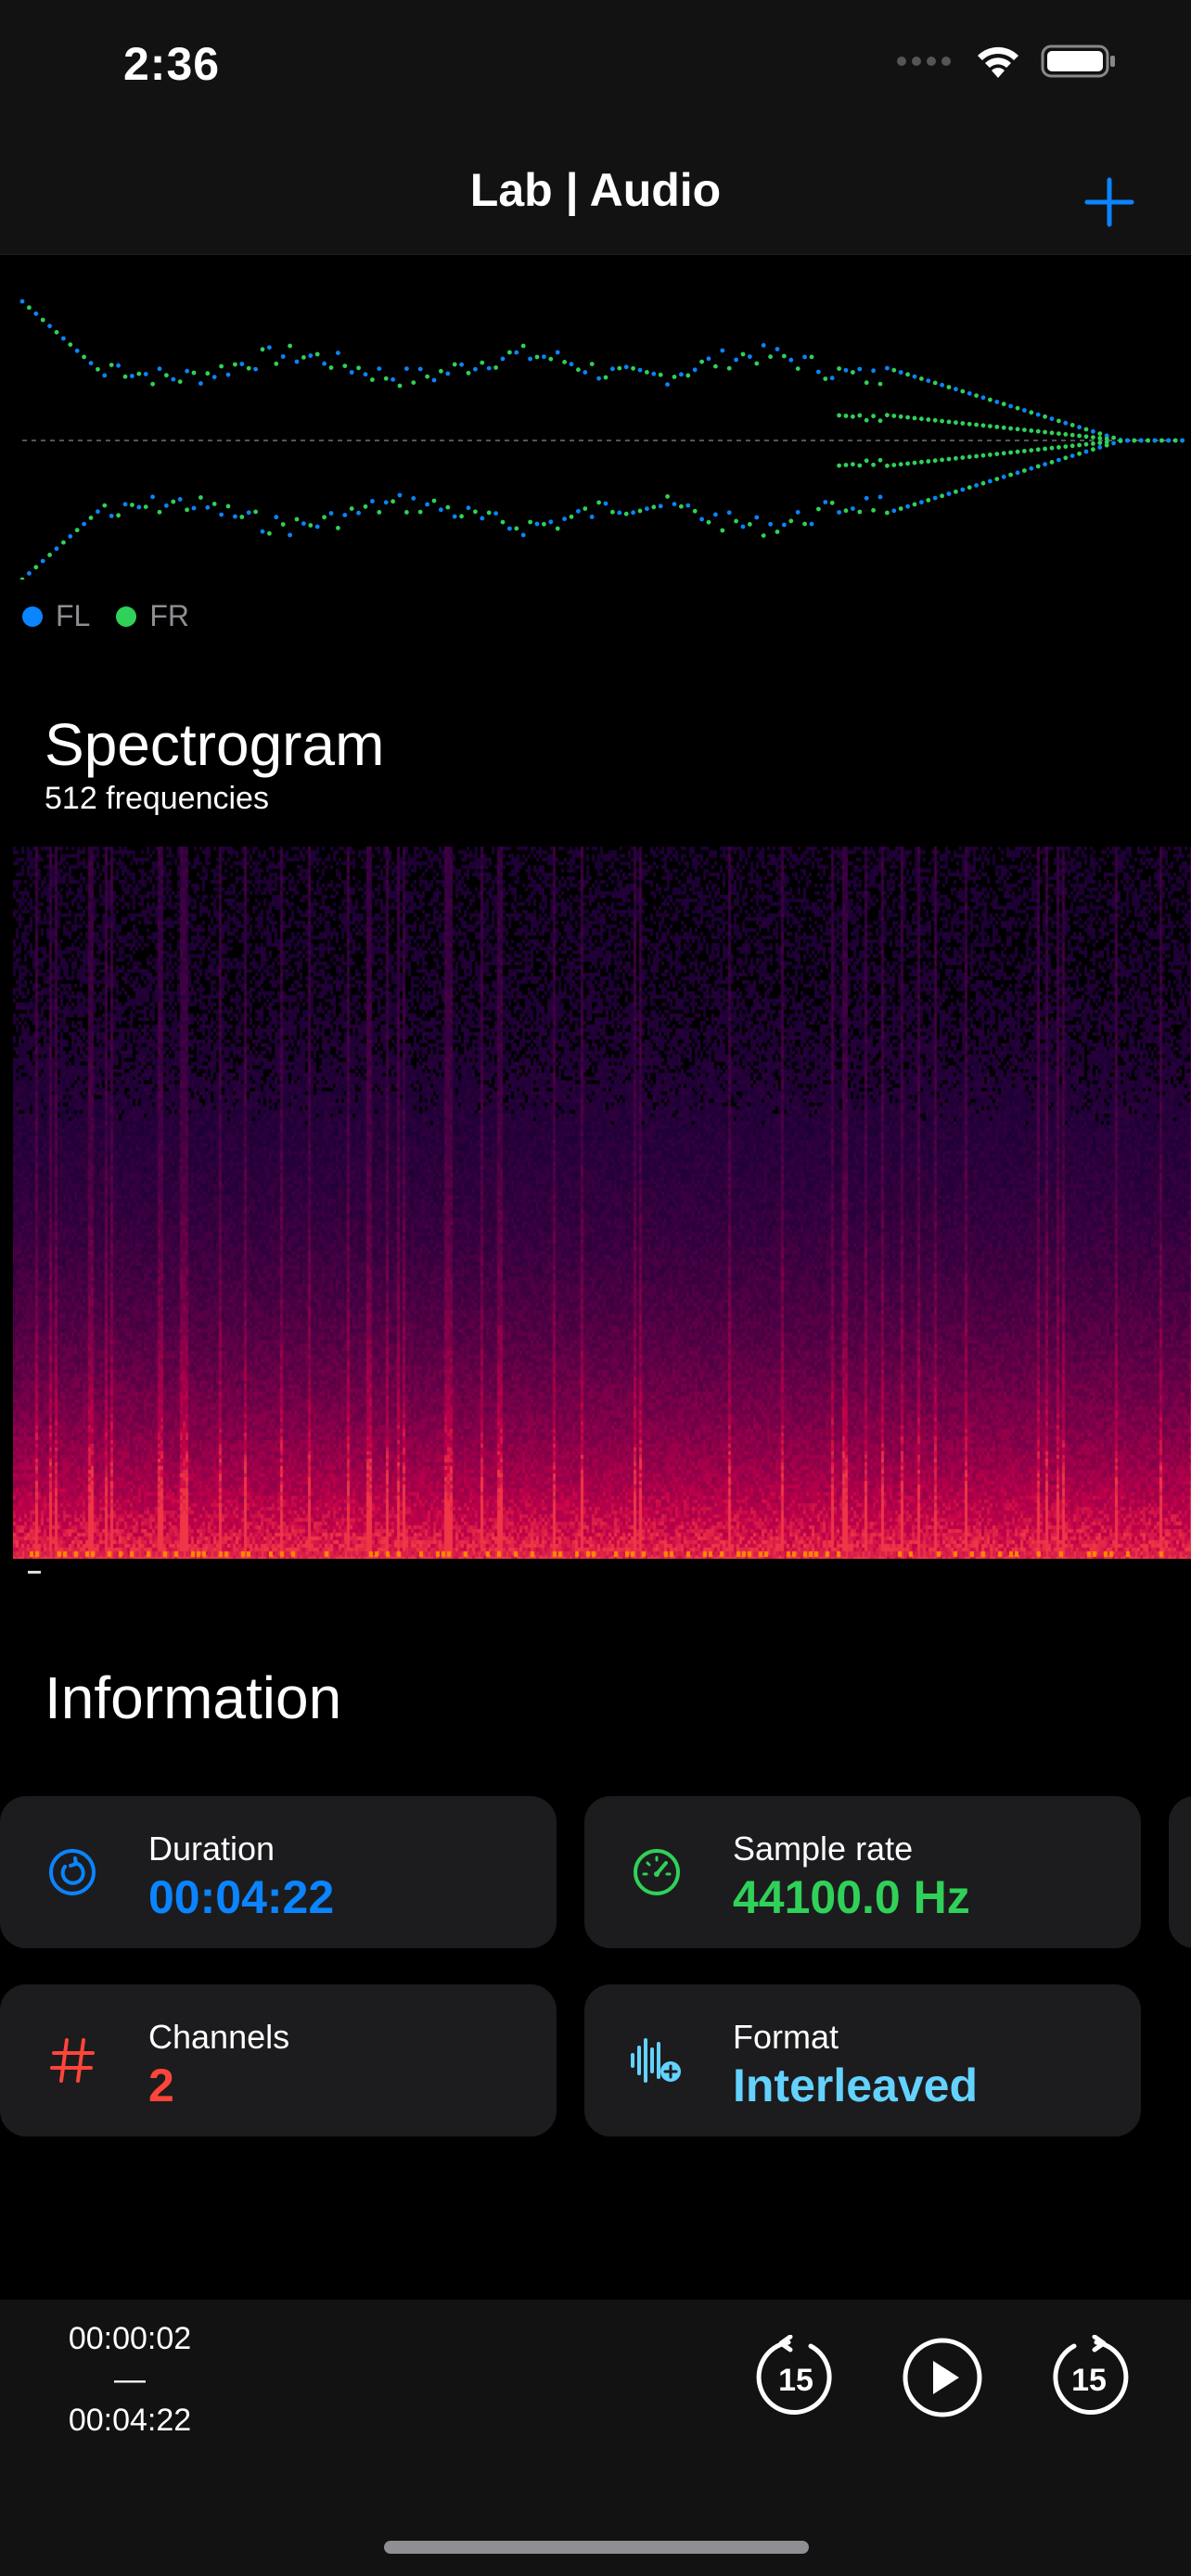 The image size is (1191, 2576). Describe the element at coordinates (823, 1849) in the screenshot. I see `sample-rate-label: Sample rate` at that location.